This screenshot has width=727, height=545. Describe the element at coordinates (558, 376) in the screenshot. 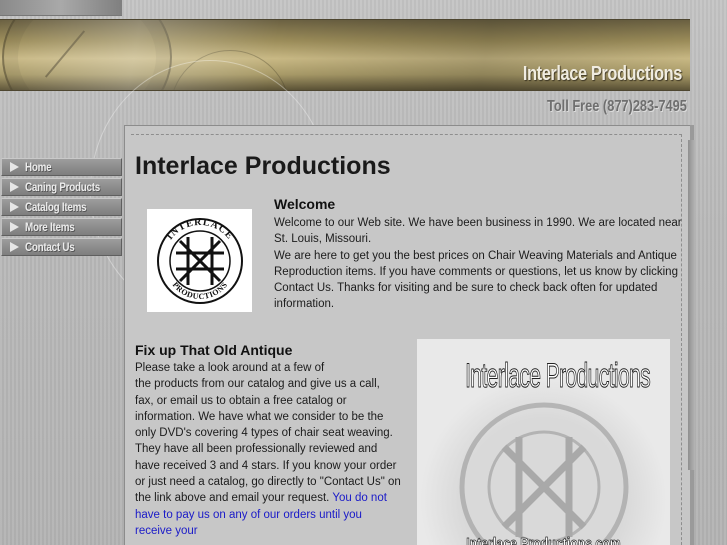

I see `catalog-title: Interlace Productions` at that location.